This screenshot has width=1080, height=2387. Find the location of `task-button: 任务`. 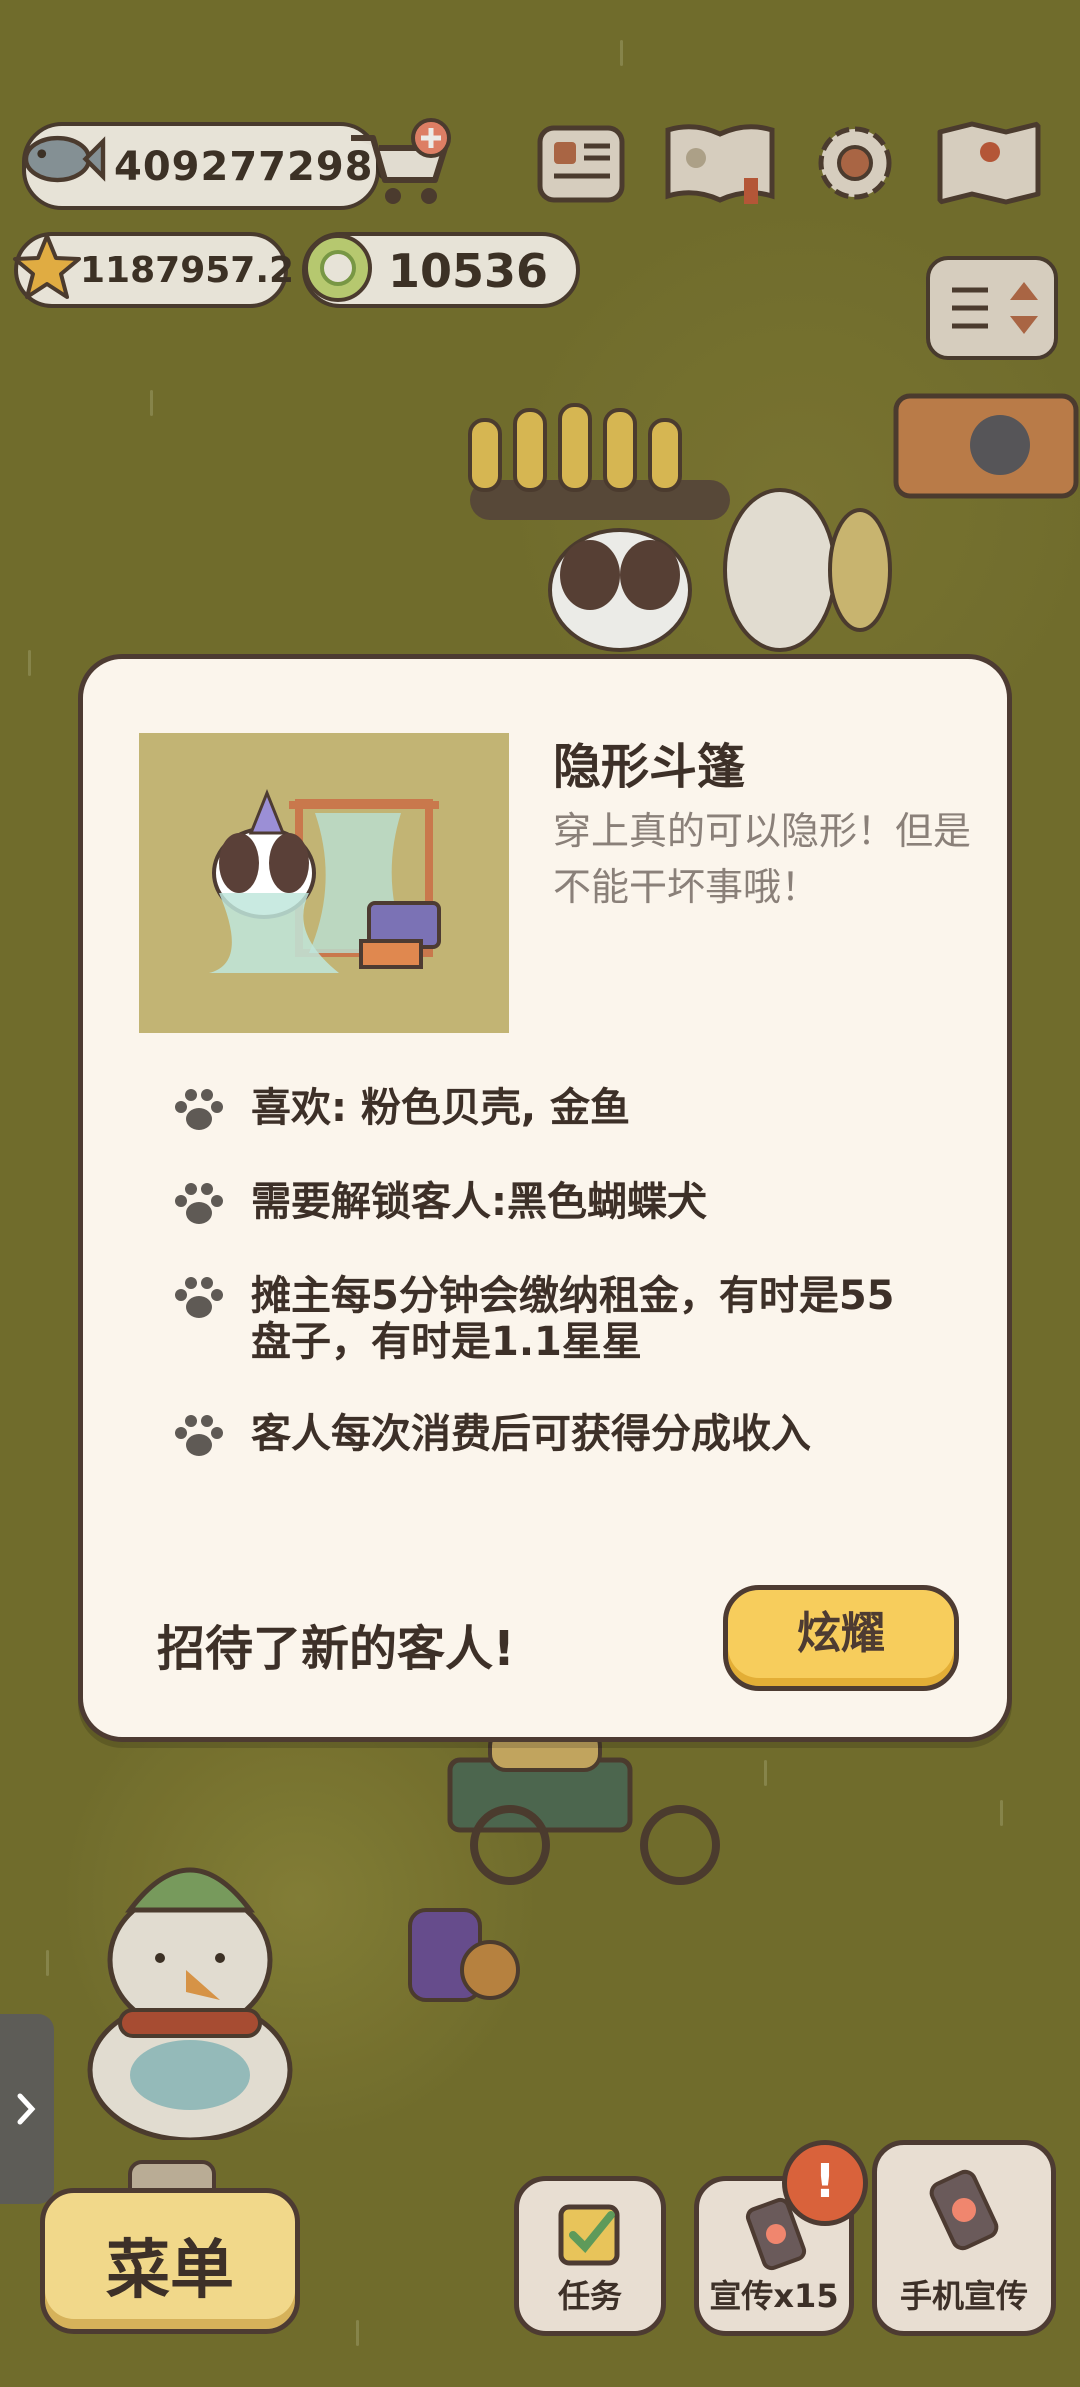

task-button: 任务 is located at coordinates (590, 2256).